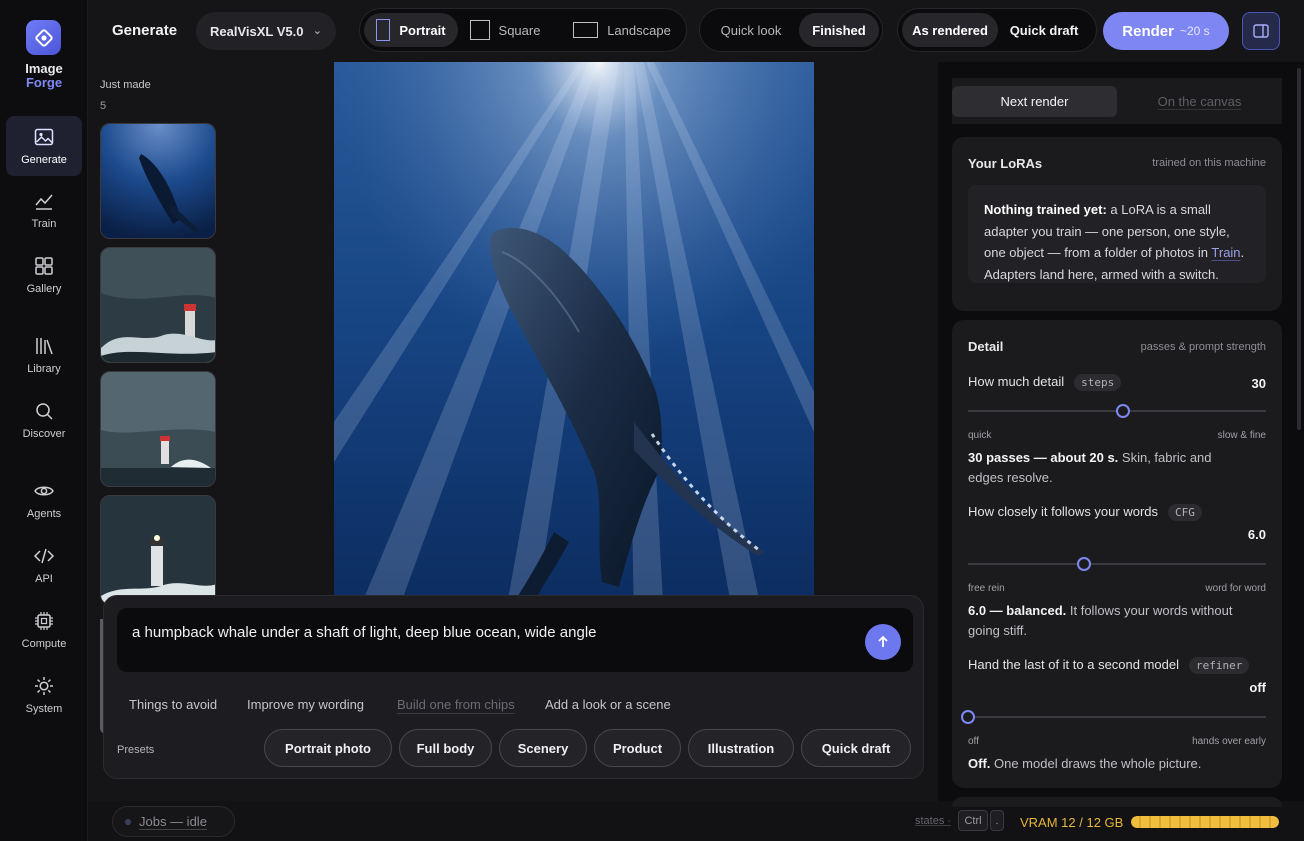 The width and height of the screenshot is (1304, 841). I want to click on steps-slider, so click(1117, 411).